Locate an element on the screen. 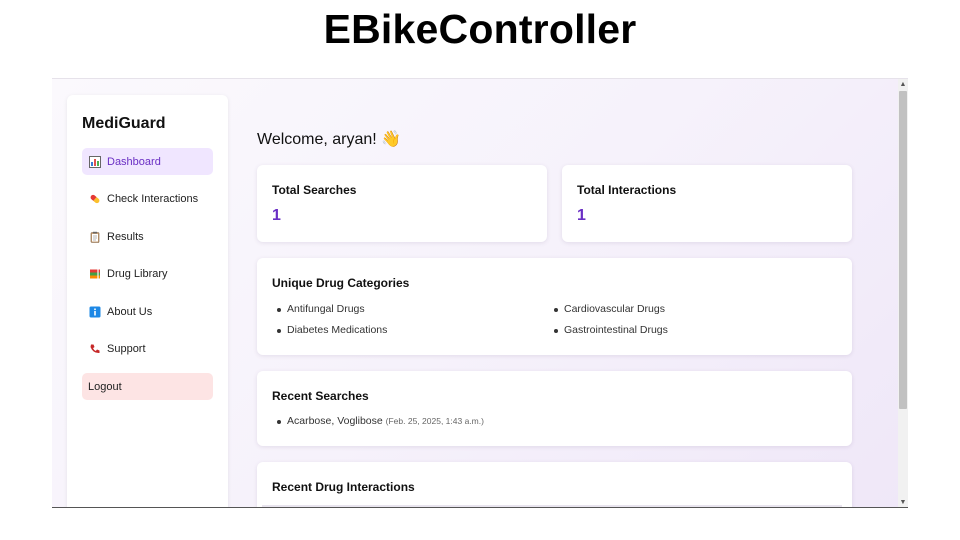 The height and width of the screenshot is (540, 960). phone-icon is located at coordinates (94, 349).